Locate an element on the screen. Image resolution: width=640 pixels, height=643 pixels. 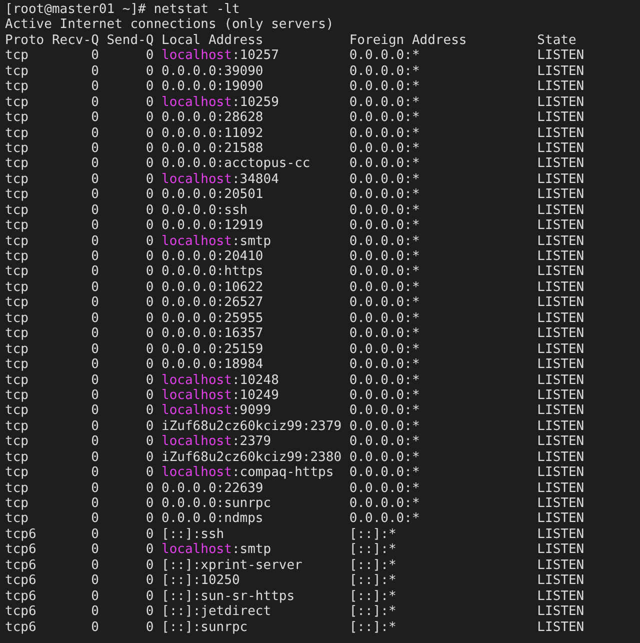
column-header: Send-Q is located at coordinates (130, 40).